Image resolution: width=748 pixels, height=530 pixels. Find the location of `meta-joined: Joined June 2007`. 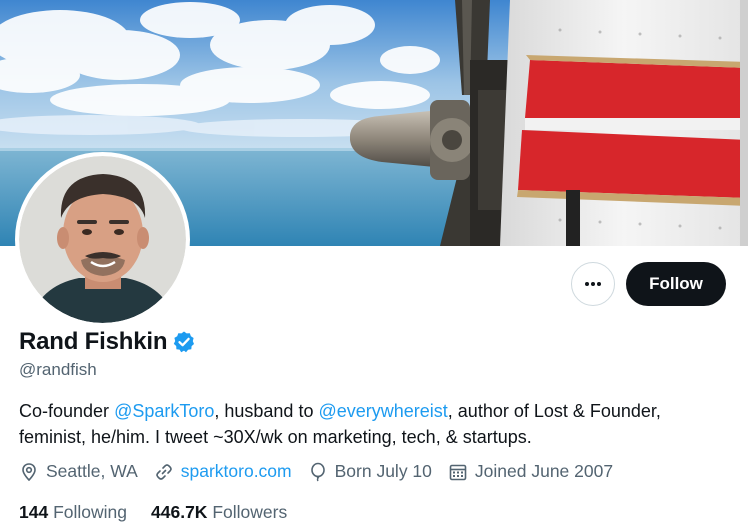

meta-joined: Joined June 2007 is located at coordinates (530, 471).